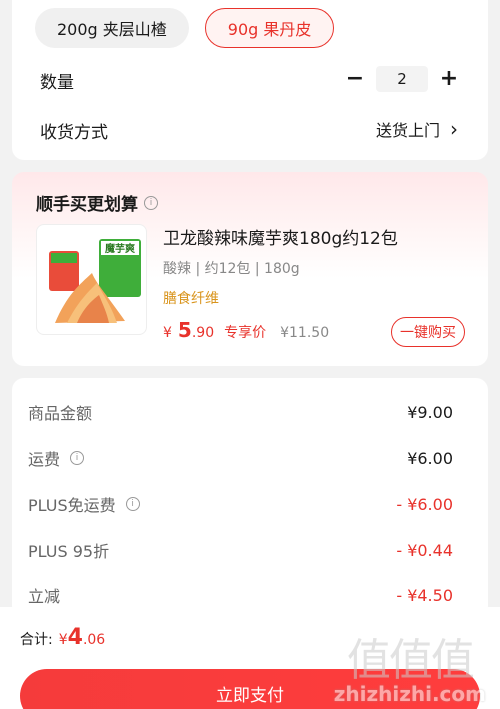 This screenshot has width=500, height=709. I want to click on summary-label: PLUS免运费, so click(72, 505).